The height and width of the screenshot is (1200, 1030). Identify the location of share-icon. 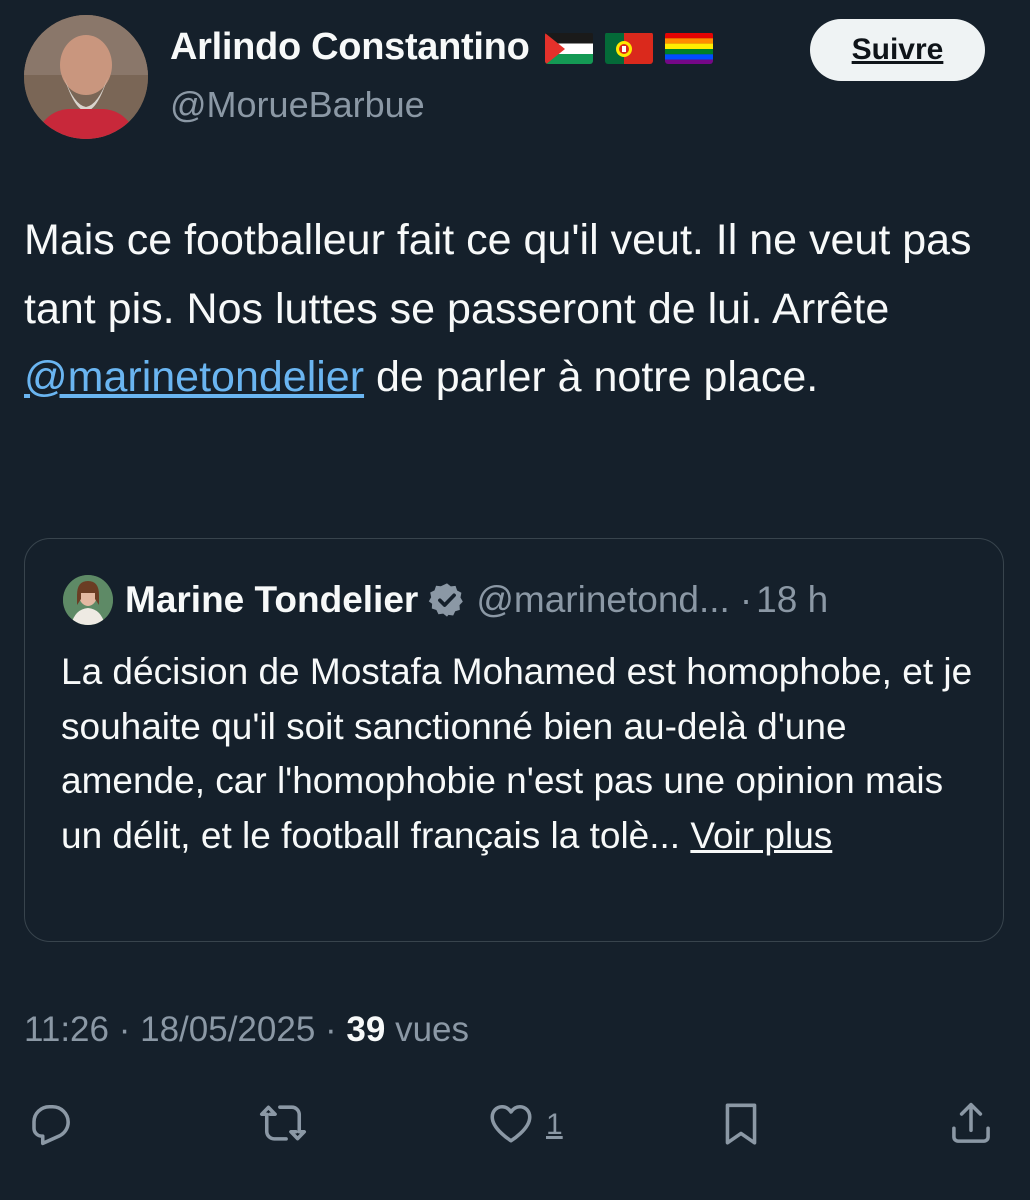
(971, 1125).